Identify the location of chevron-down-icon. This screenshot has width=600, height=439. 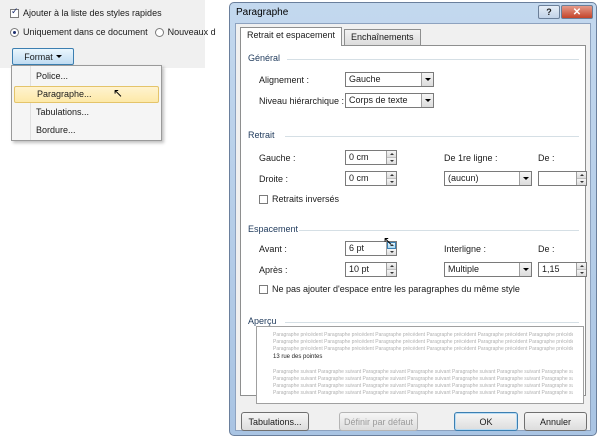
(58, 56).